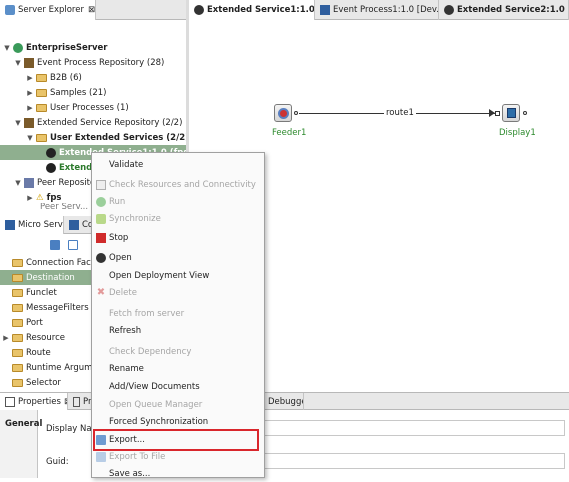 This screenshot has width=569, height=482. I want to click on route-label: route1, so click(400, 113).